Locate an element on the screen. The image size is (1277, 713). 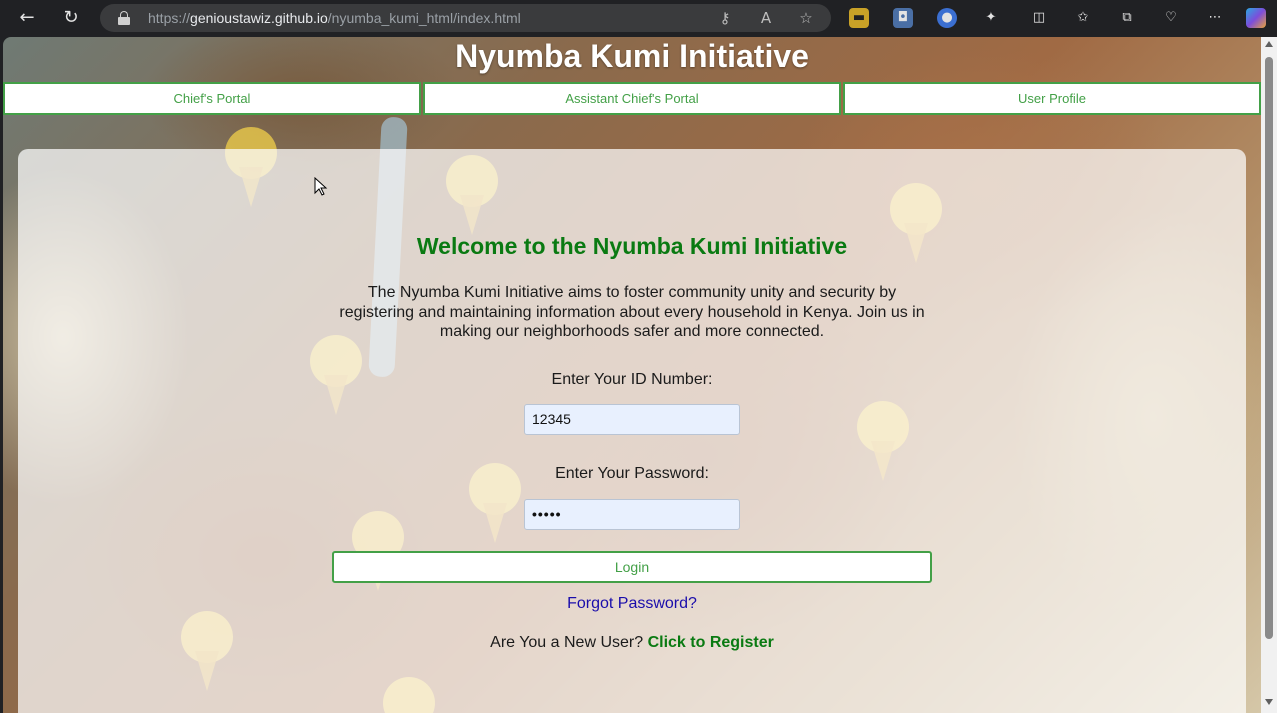
page-scrollbar is located at coordinates (1269, 375).